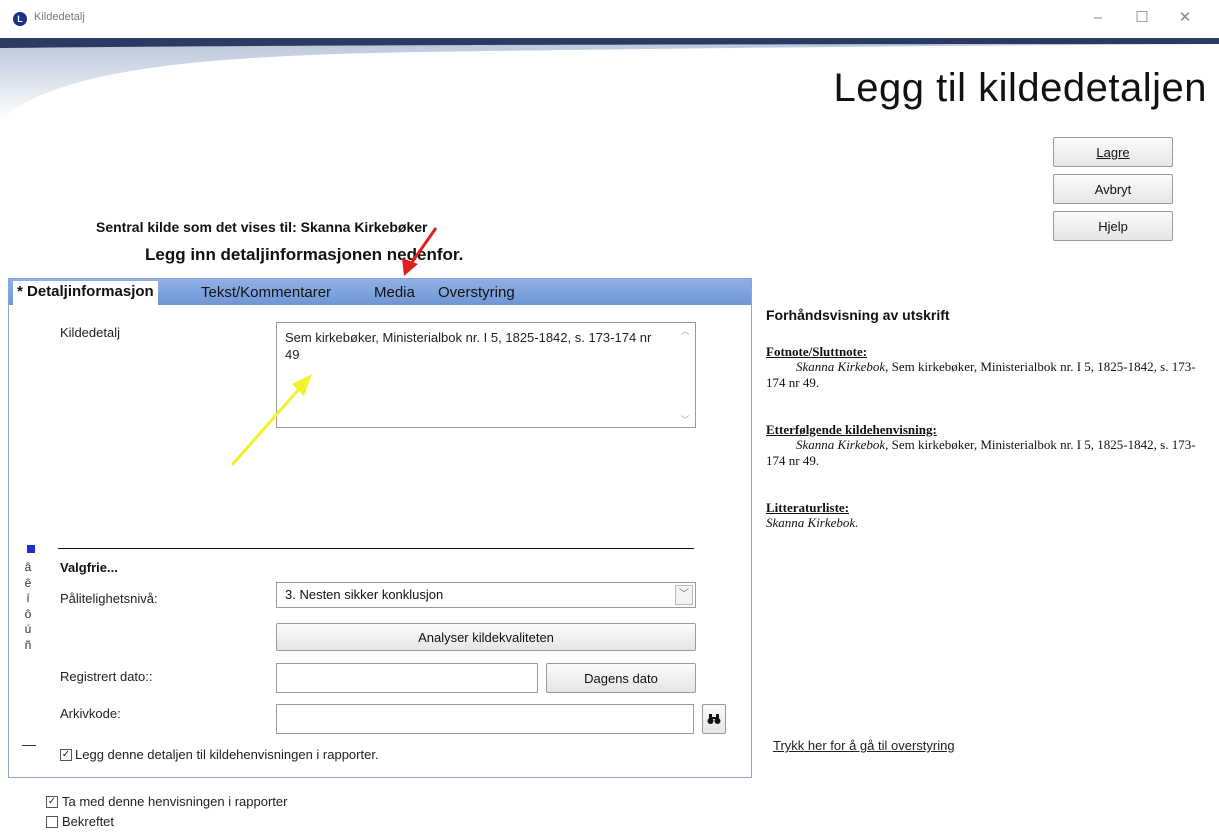 Image resolution: width=1219 pixels, height=834 pixels. What do you see at coordinates (66, 755) in the screenshot?
I see `include-detail-checkbox: ✓` at bounding box center [66, 755].